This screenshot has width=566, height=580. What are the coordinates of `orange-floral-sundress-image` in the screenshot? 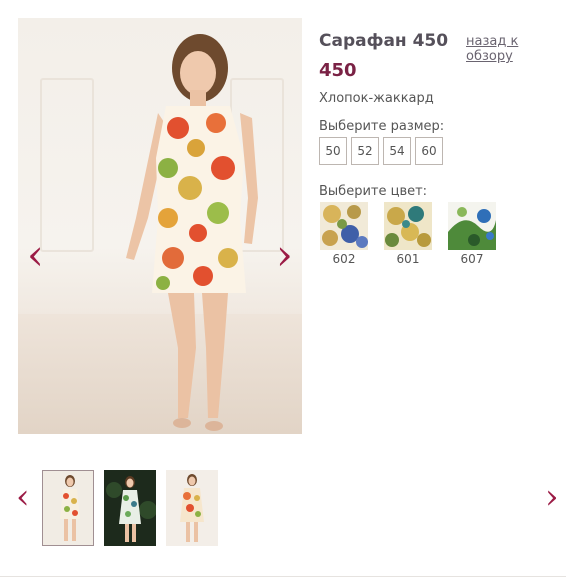 It's located at (192, 508).